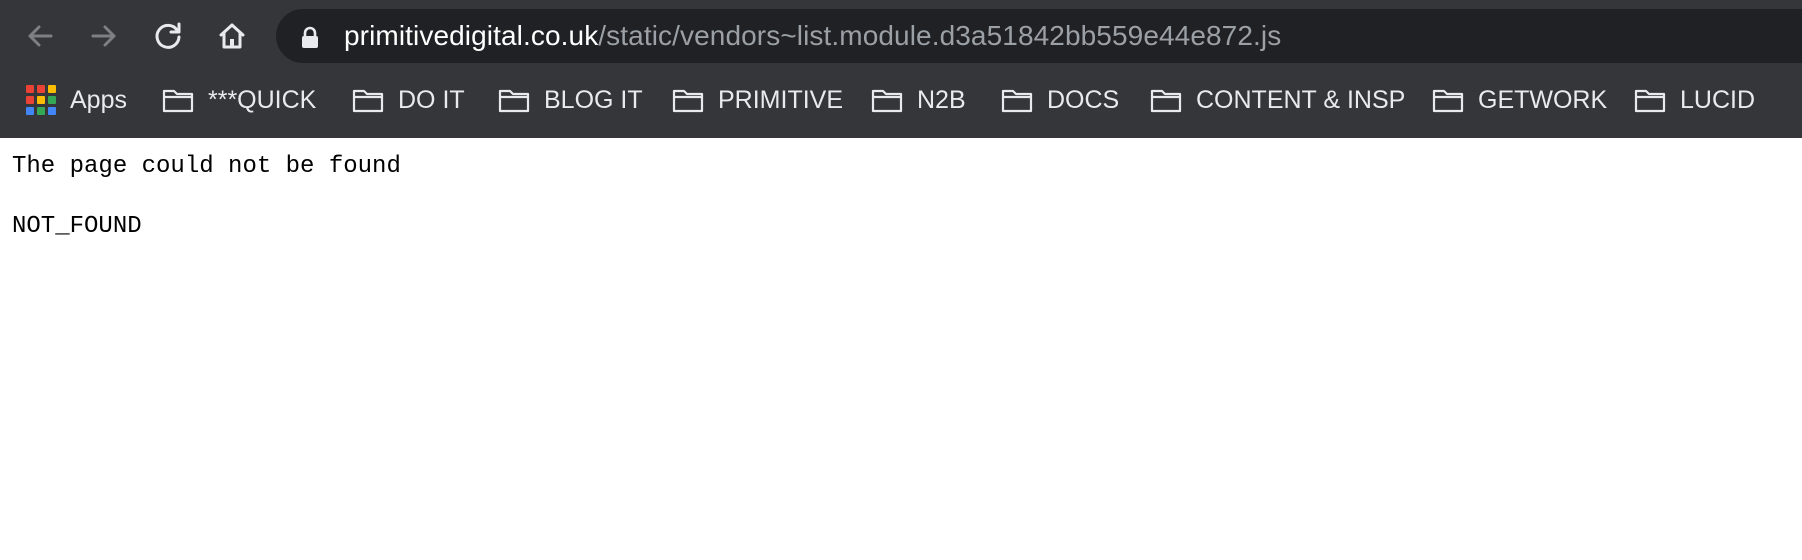 Image resolution: width=1802 pixels, height=560 pixels. What do you see at coordinates (262, 99) in the screenshot?
I see `bookmark-label: ***QUICK` at bounding box center [262, 99].